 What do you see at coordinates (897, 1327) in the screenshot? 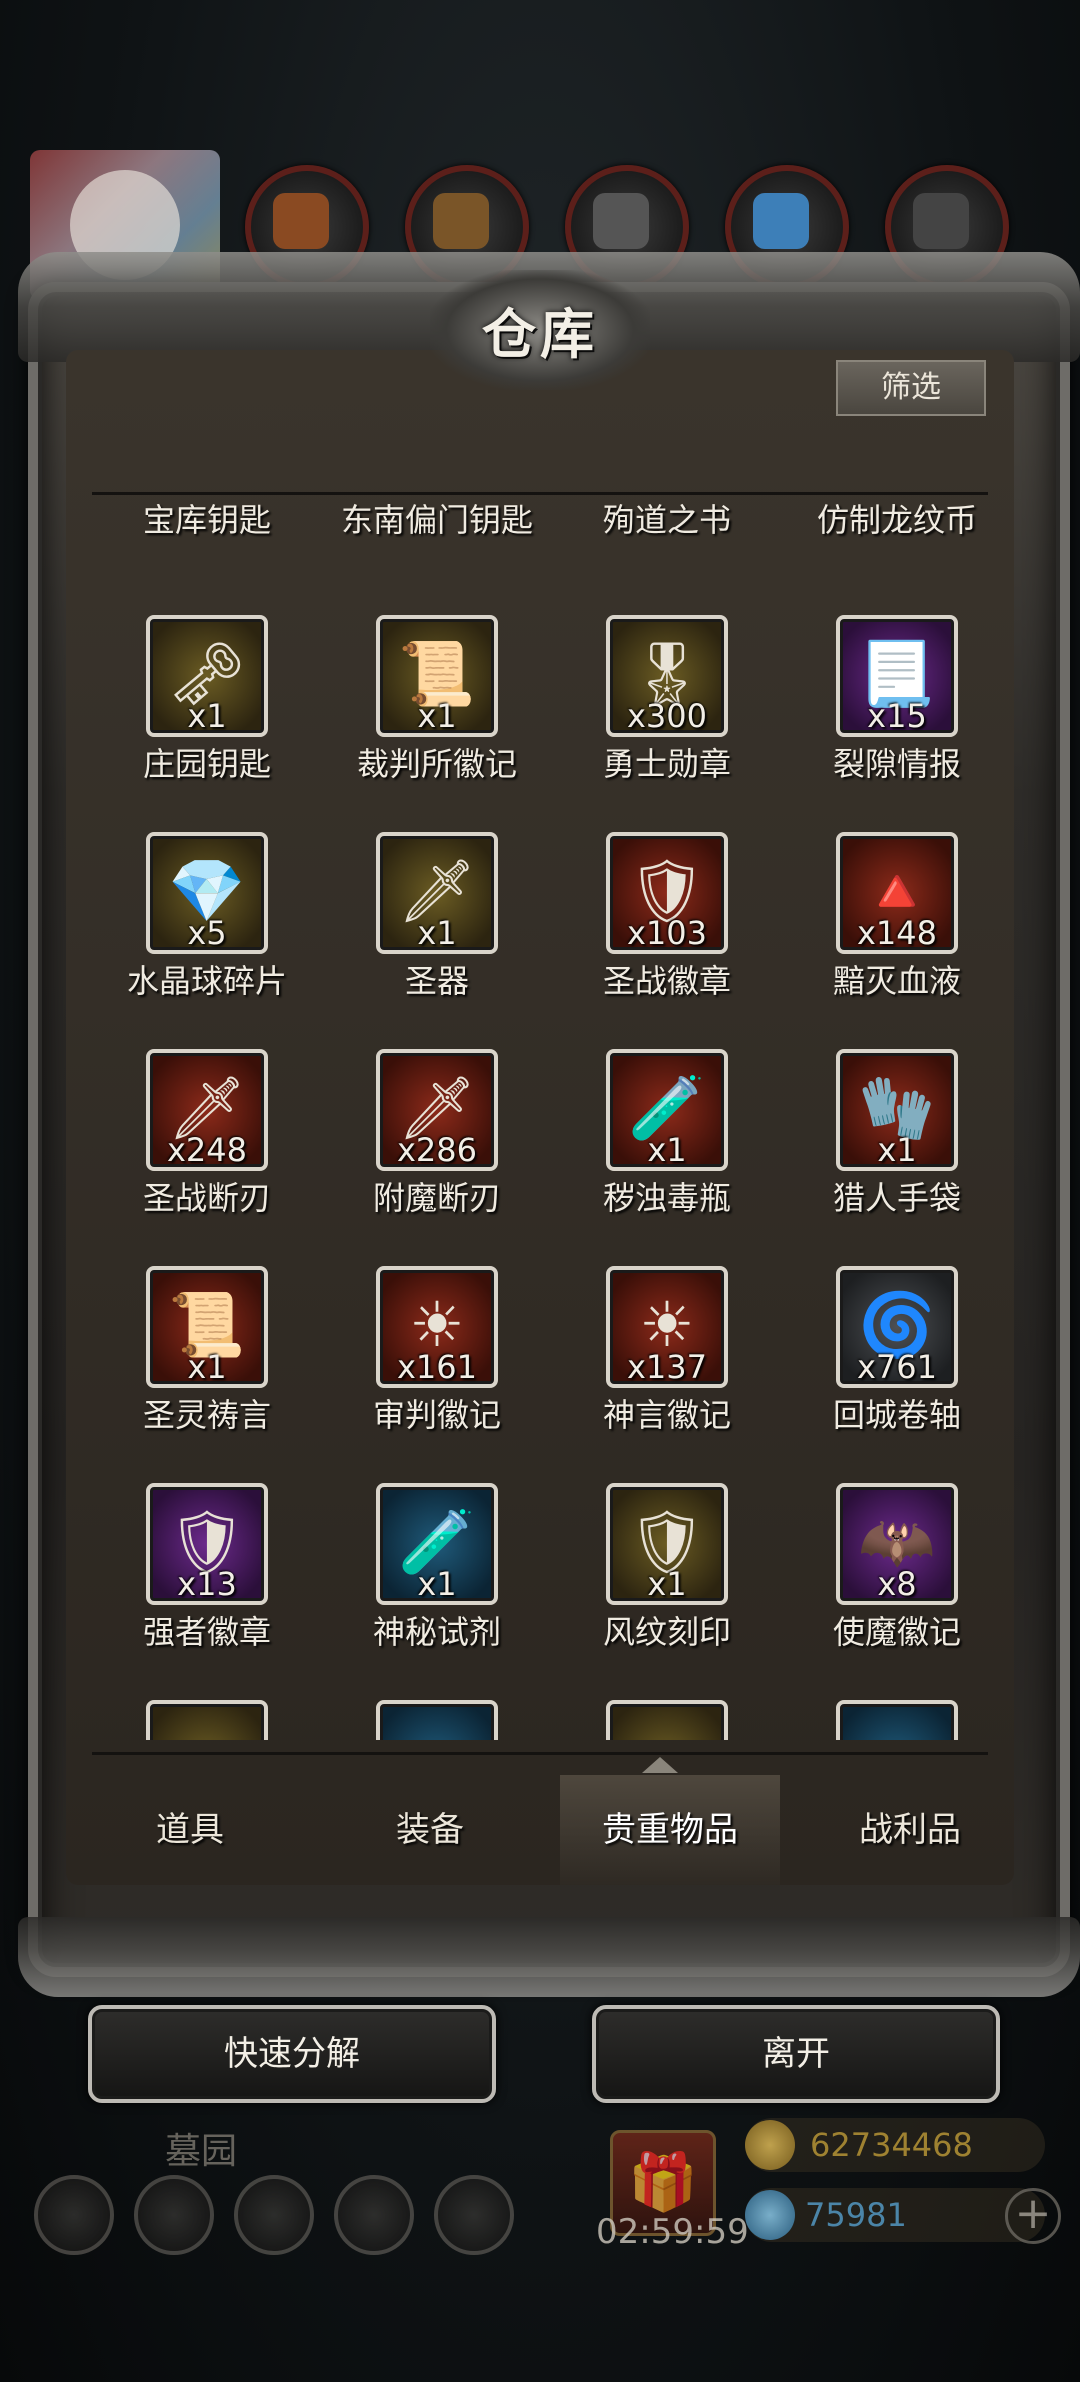
I see `item-slot: 🌀 x761` at bounding box center [897, 1327].